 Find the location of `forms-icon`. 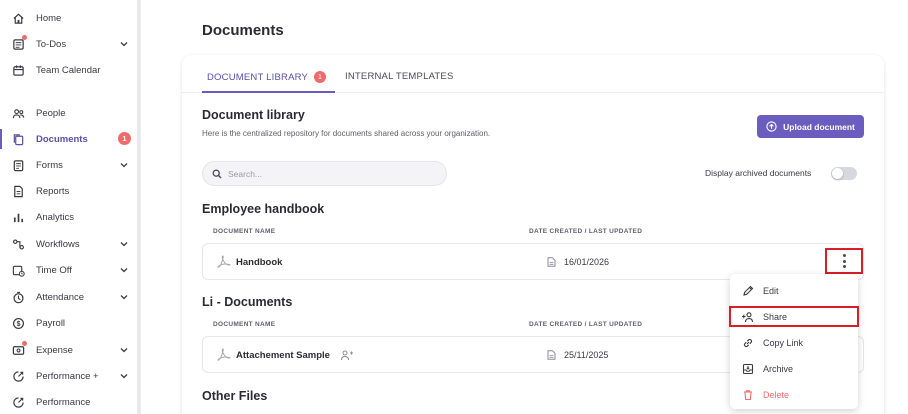

forms-icon is located at coordinates (18, 165).